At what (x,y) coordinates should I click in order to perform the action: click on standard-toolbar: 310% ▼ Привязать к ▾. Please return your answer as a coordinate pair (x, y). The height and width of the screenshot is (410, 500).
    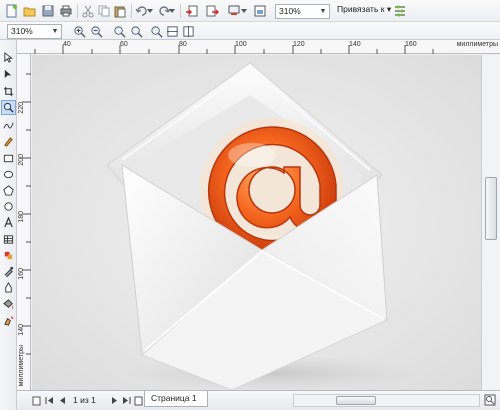
    Looking at the image, I should click on (250, 11).